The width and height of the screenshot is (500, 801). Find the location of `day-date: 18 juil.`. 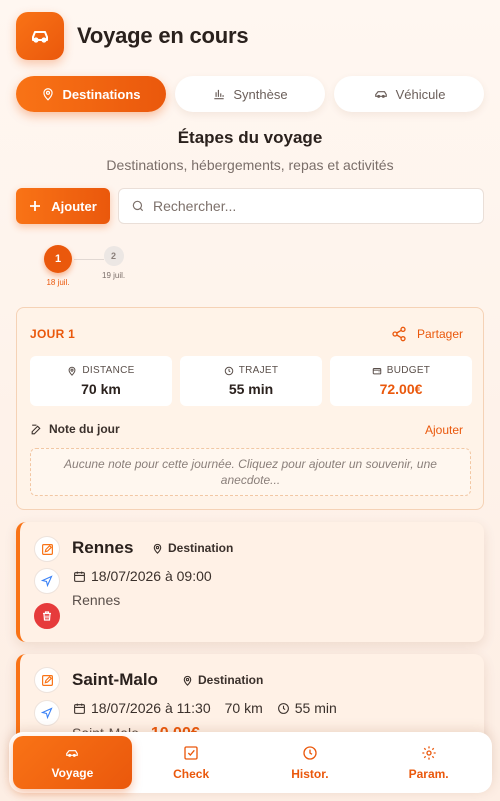

day-date: 18 juil. is located at coordinates (58, 282).